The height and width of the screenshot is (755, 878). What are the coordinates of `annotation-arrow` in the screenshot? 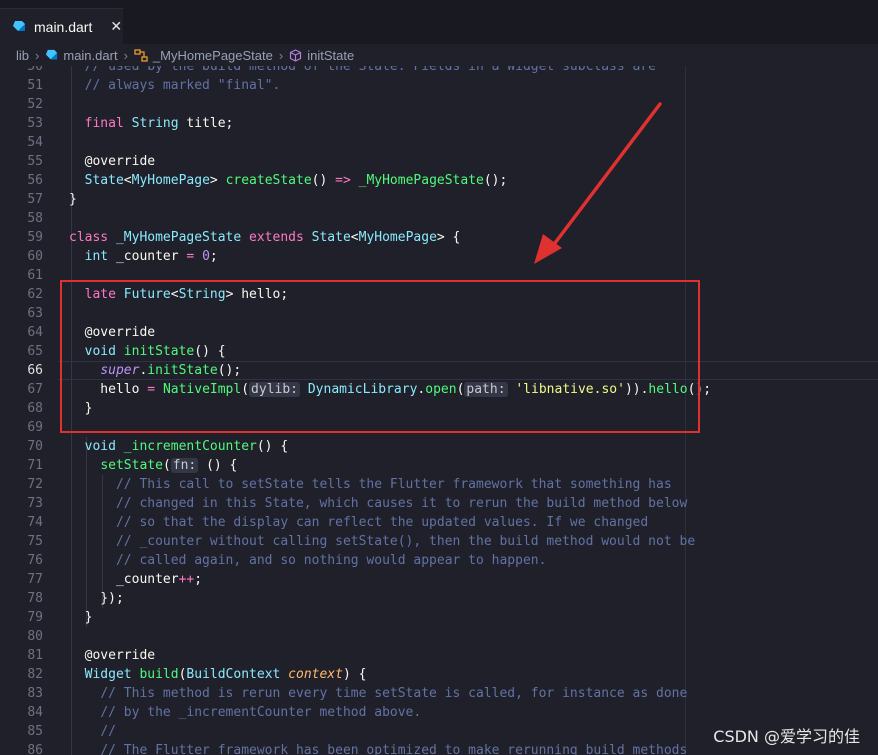 It's located at (598, 183).